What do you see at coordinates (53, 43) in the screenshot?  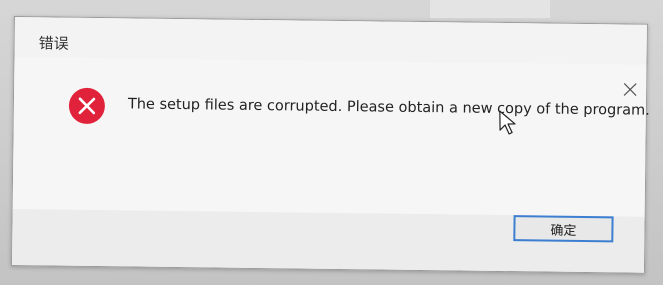 I see `dialog-title: 错误` at bounding box center [53, 43].